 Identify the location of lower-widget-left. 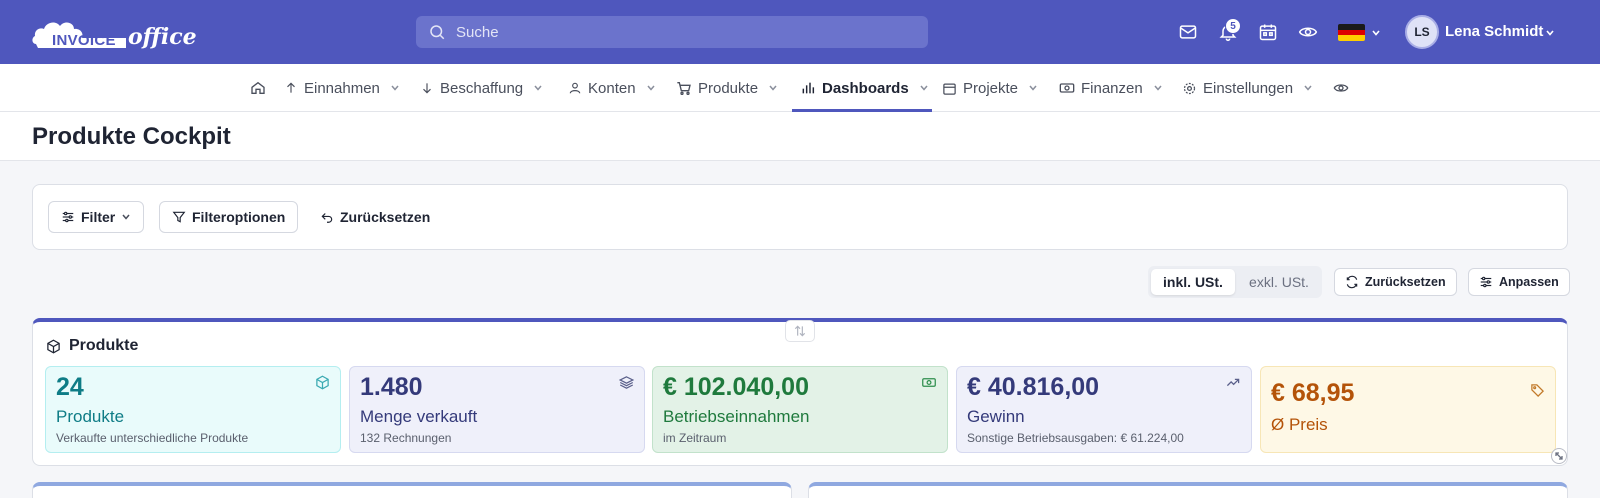
(412, 490).